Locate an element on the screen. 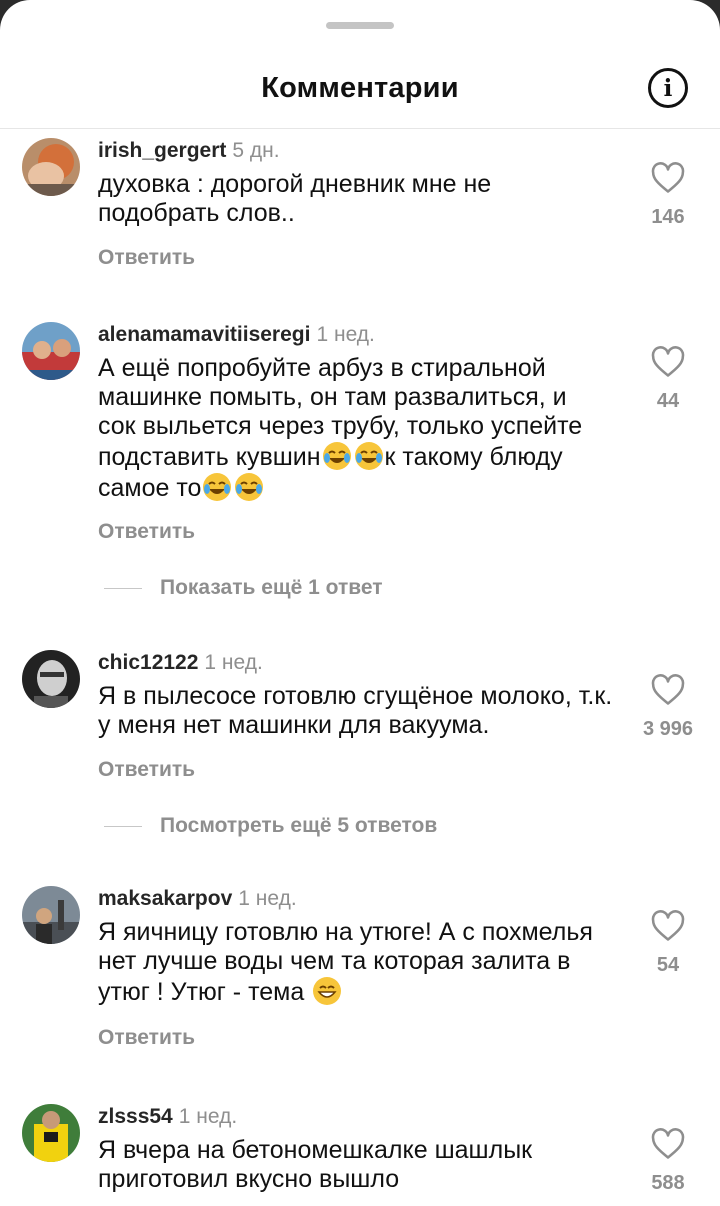 The height and width of the screenshot is (1206, 720). comment-meta: chic12122 1 нед. is located at coordinates (363, 663).